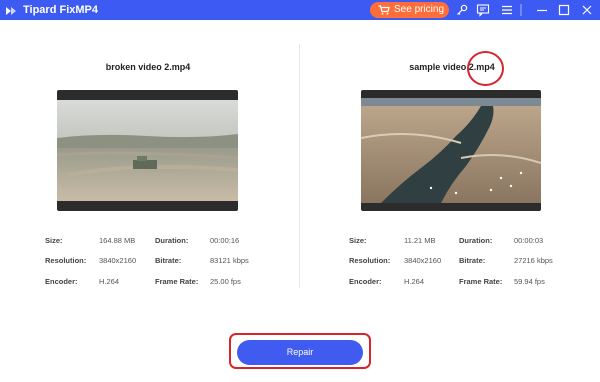 This screenshot has height=382, width=600. What do you see at coordinates (12, 10) in the screenshot?
I see `app-logo-icon` at bounding box center [12, 10].